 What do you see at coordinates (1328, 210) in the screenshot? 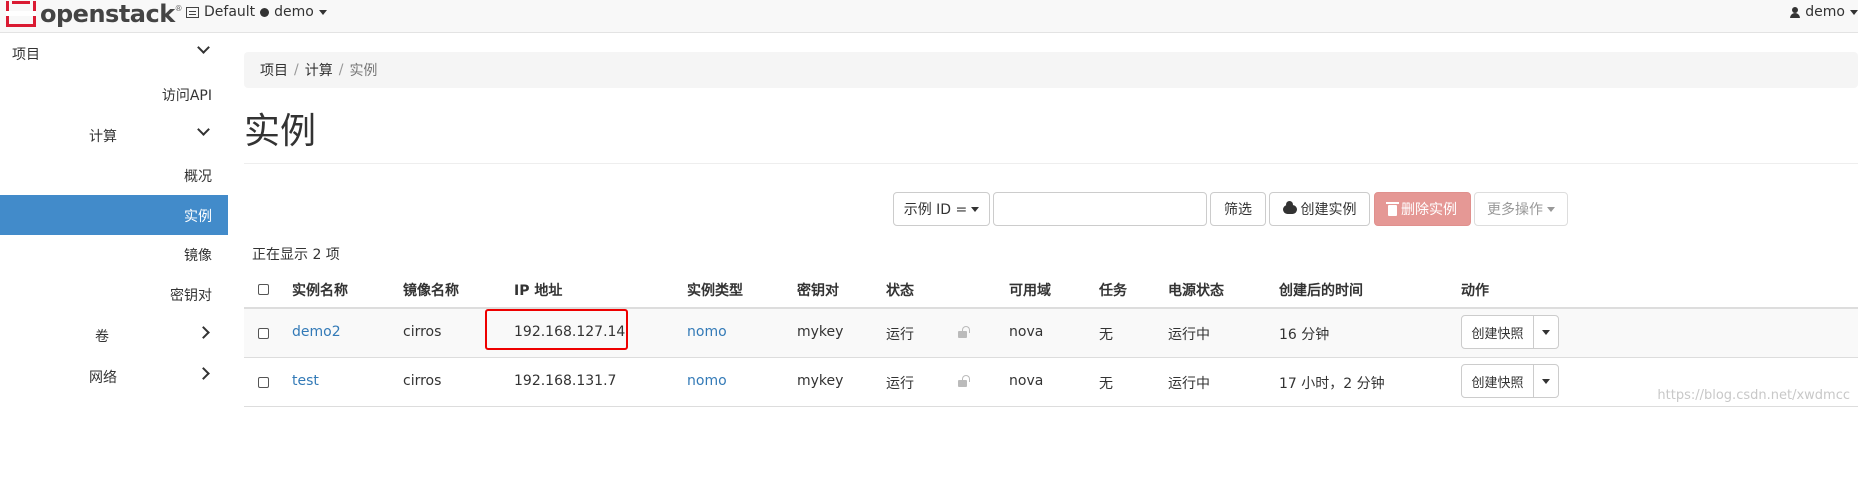
I see `create-instance-label: 创建实例` at bounding box center [1328, 210].